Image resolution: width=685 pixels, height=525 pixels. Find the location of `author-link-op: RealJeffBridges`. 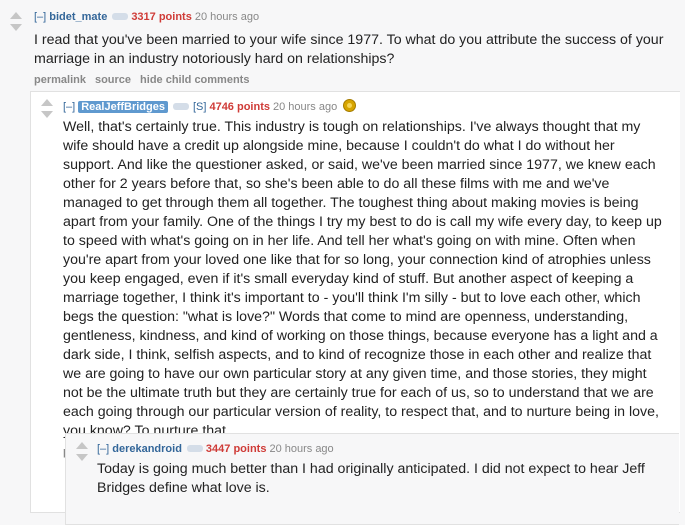

author-link-op: RealJeffBridges is located at coordinates (123, 107).